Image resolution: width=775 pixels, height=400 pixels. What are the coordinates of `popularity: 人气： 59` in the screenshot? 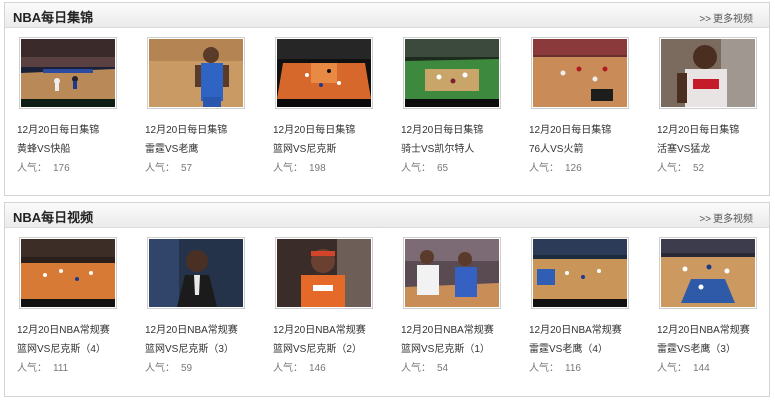 It's located at (168, 366).